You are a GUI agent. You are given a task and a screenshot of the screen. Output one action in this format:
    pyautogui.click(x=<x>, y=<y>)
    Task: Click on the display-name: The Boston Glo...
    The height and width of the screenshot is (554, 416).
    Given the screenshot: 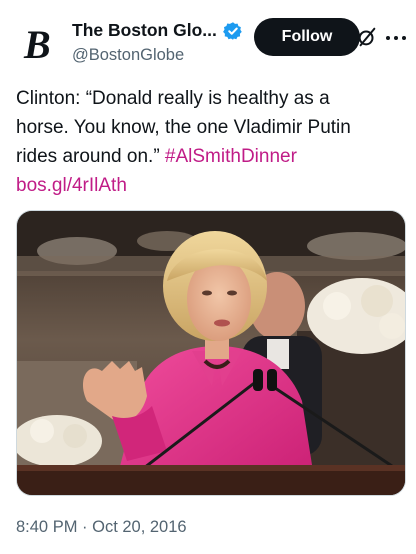 What is the action you would take?
    pyautogui.click(x=144, y=30)
    